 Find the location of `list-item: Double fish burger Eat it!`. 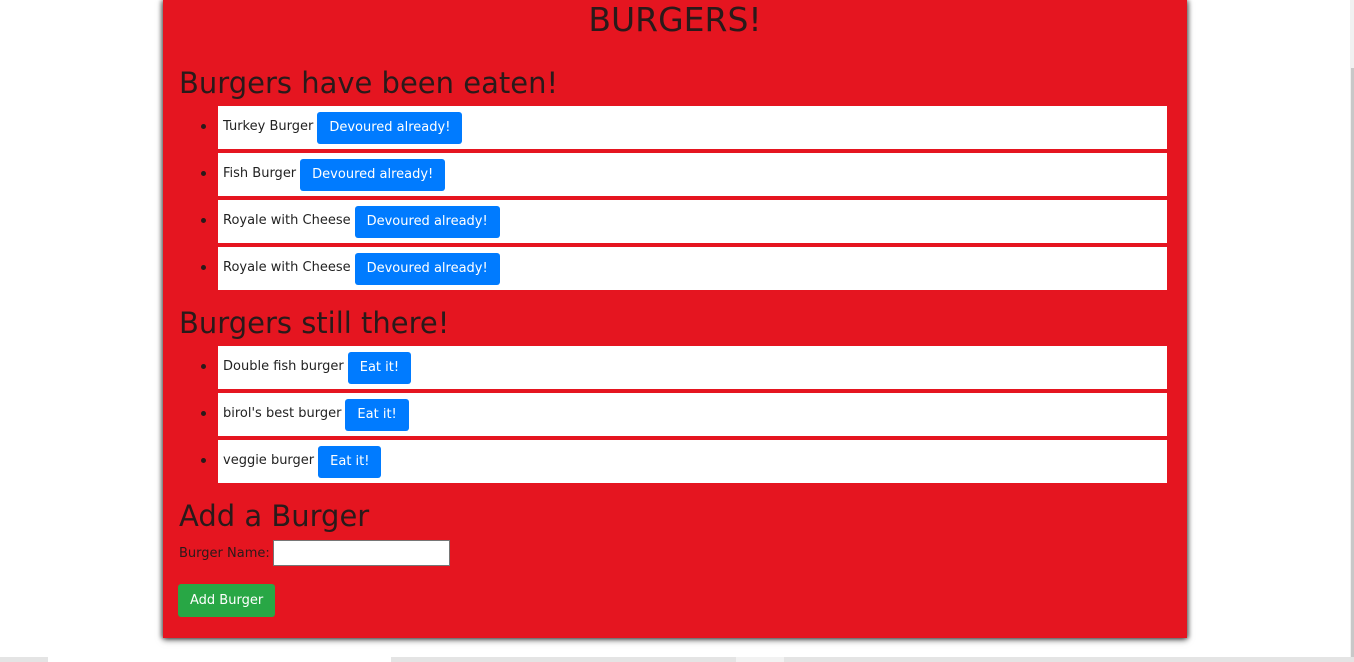

list-item: Double fish burger Eat it! is located at coordinates (684, 367).